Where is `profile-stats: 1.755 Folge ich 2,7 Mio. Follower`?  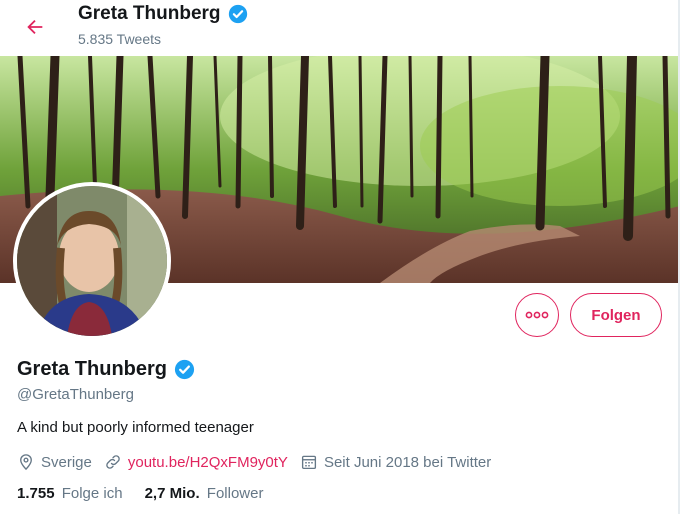 profile-stats: 1.755 Folge ich 2,7 Mio. Follower is located at coordinates (151, 493).